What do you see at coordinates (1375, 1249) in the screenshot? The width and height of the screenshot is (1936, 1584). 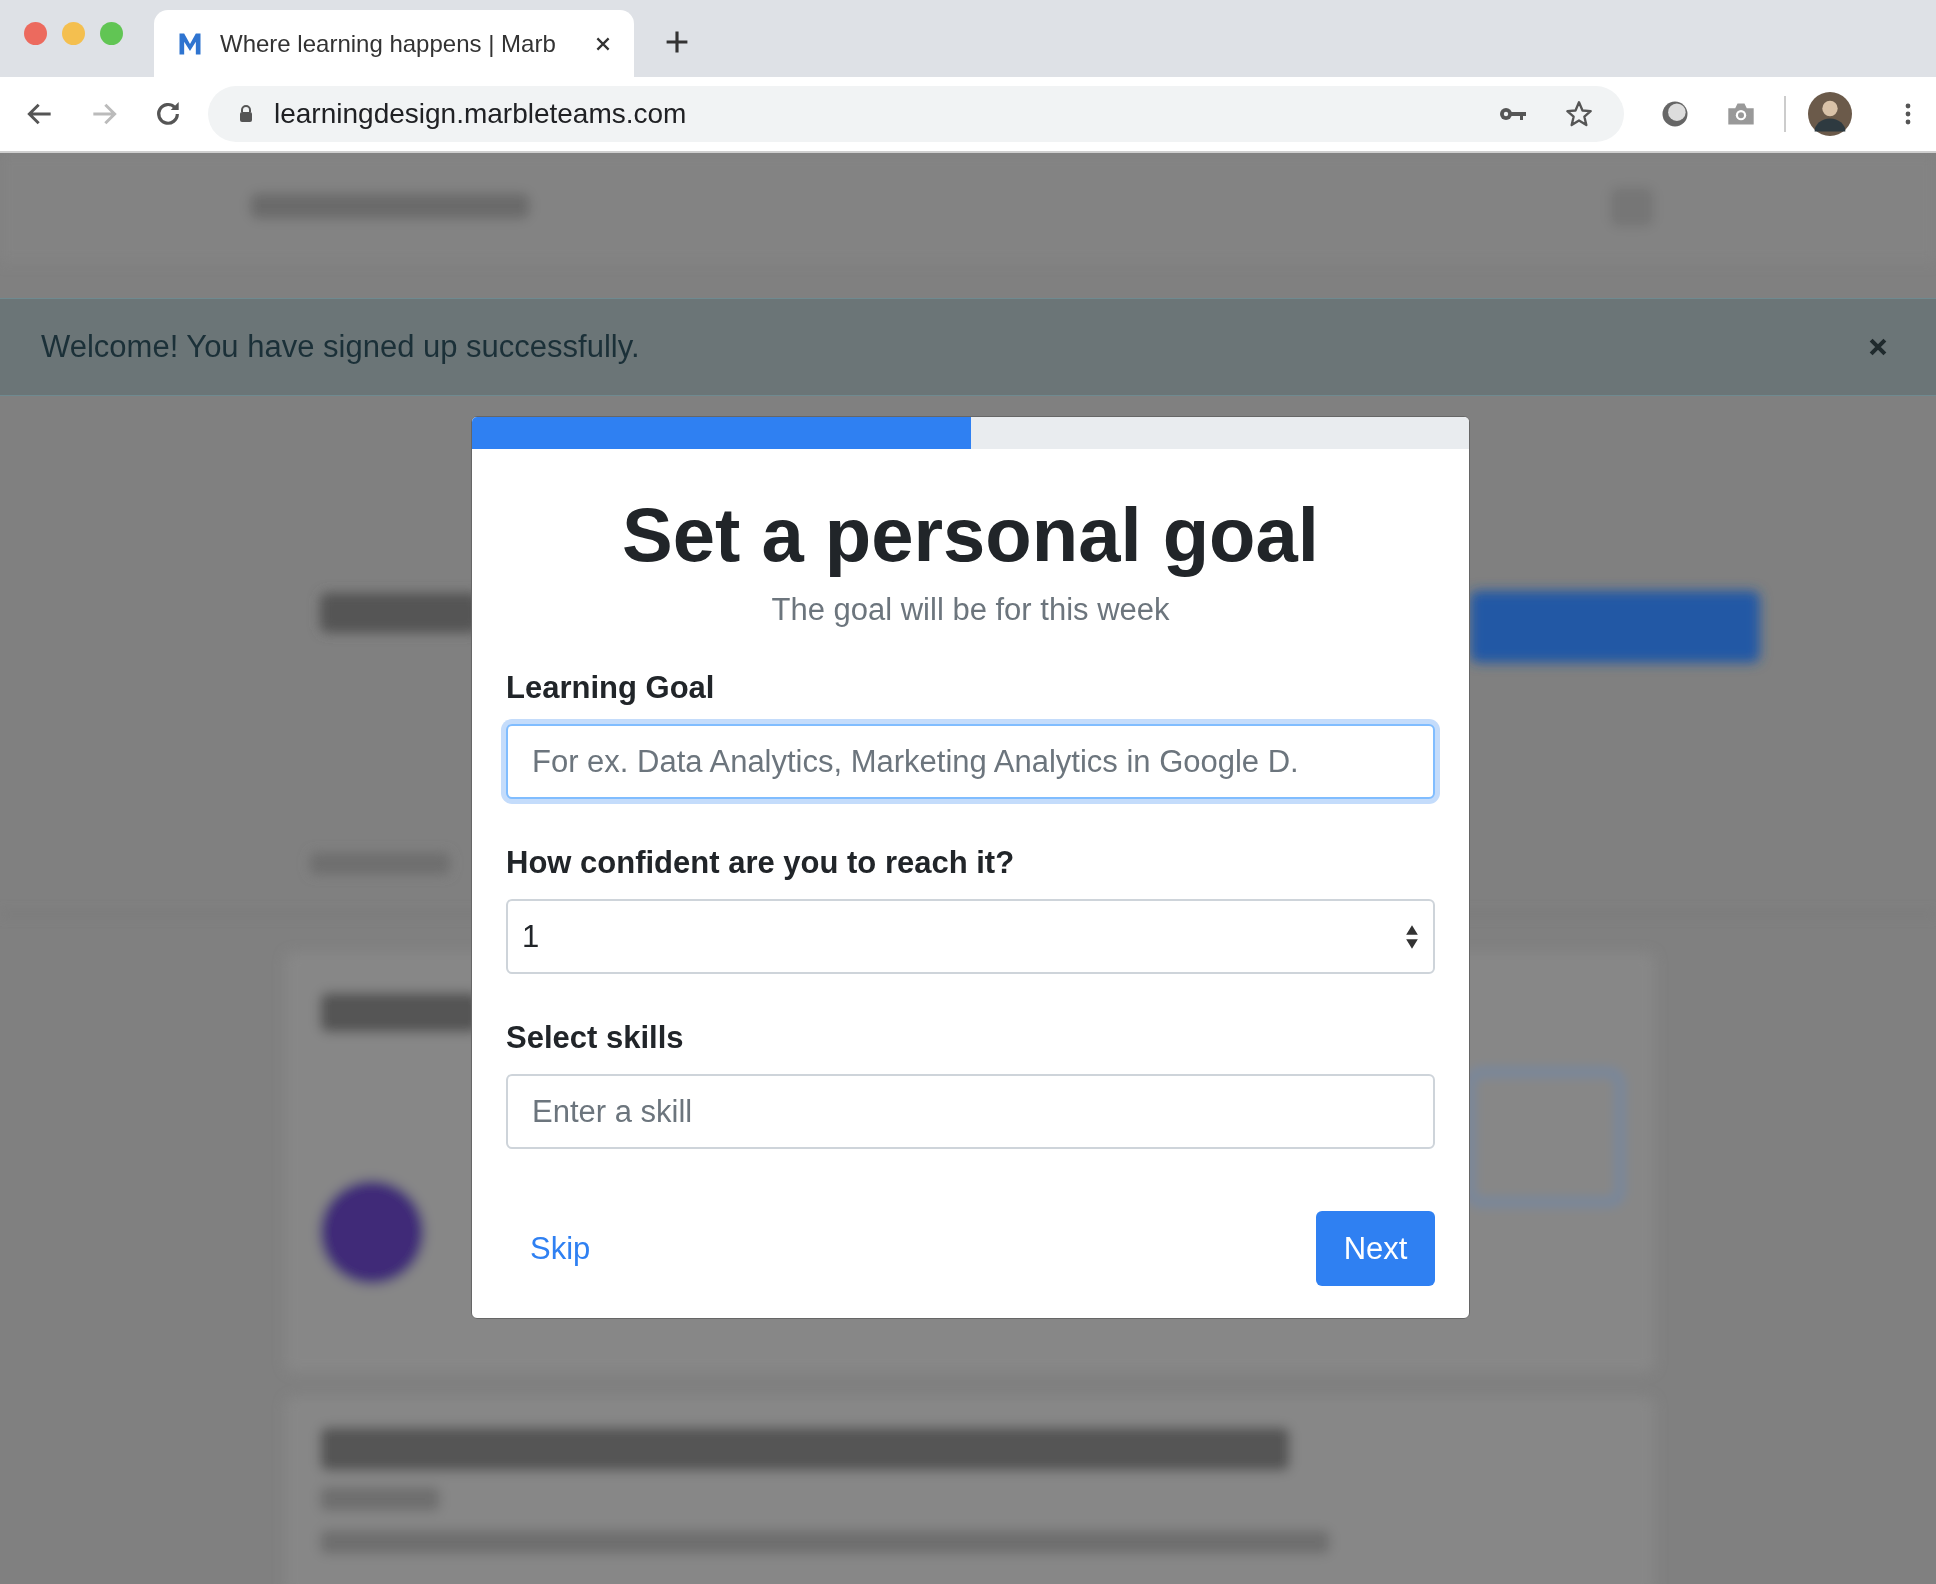 I see `next-button: Next` at bounding box center [1375, 1249].